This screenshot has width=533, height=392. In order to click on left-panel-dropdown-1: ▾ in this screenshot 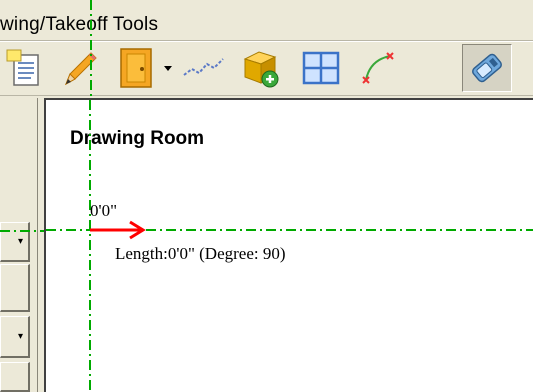, I will do `click(15, 242)`.